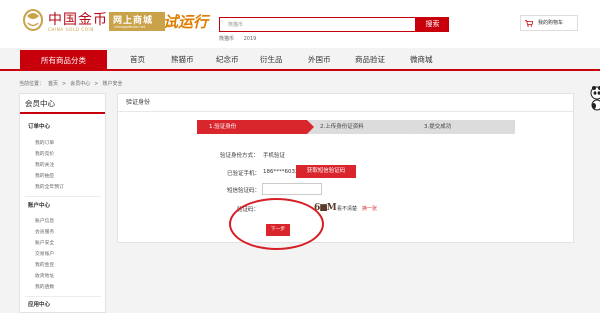 The height and width of the screenshot is (313, 600). What do you see at coordinates (432, 24) in the screenshot?
I see `search-button: 搜索` at bounding box center [432, 24].